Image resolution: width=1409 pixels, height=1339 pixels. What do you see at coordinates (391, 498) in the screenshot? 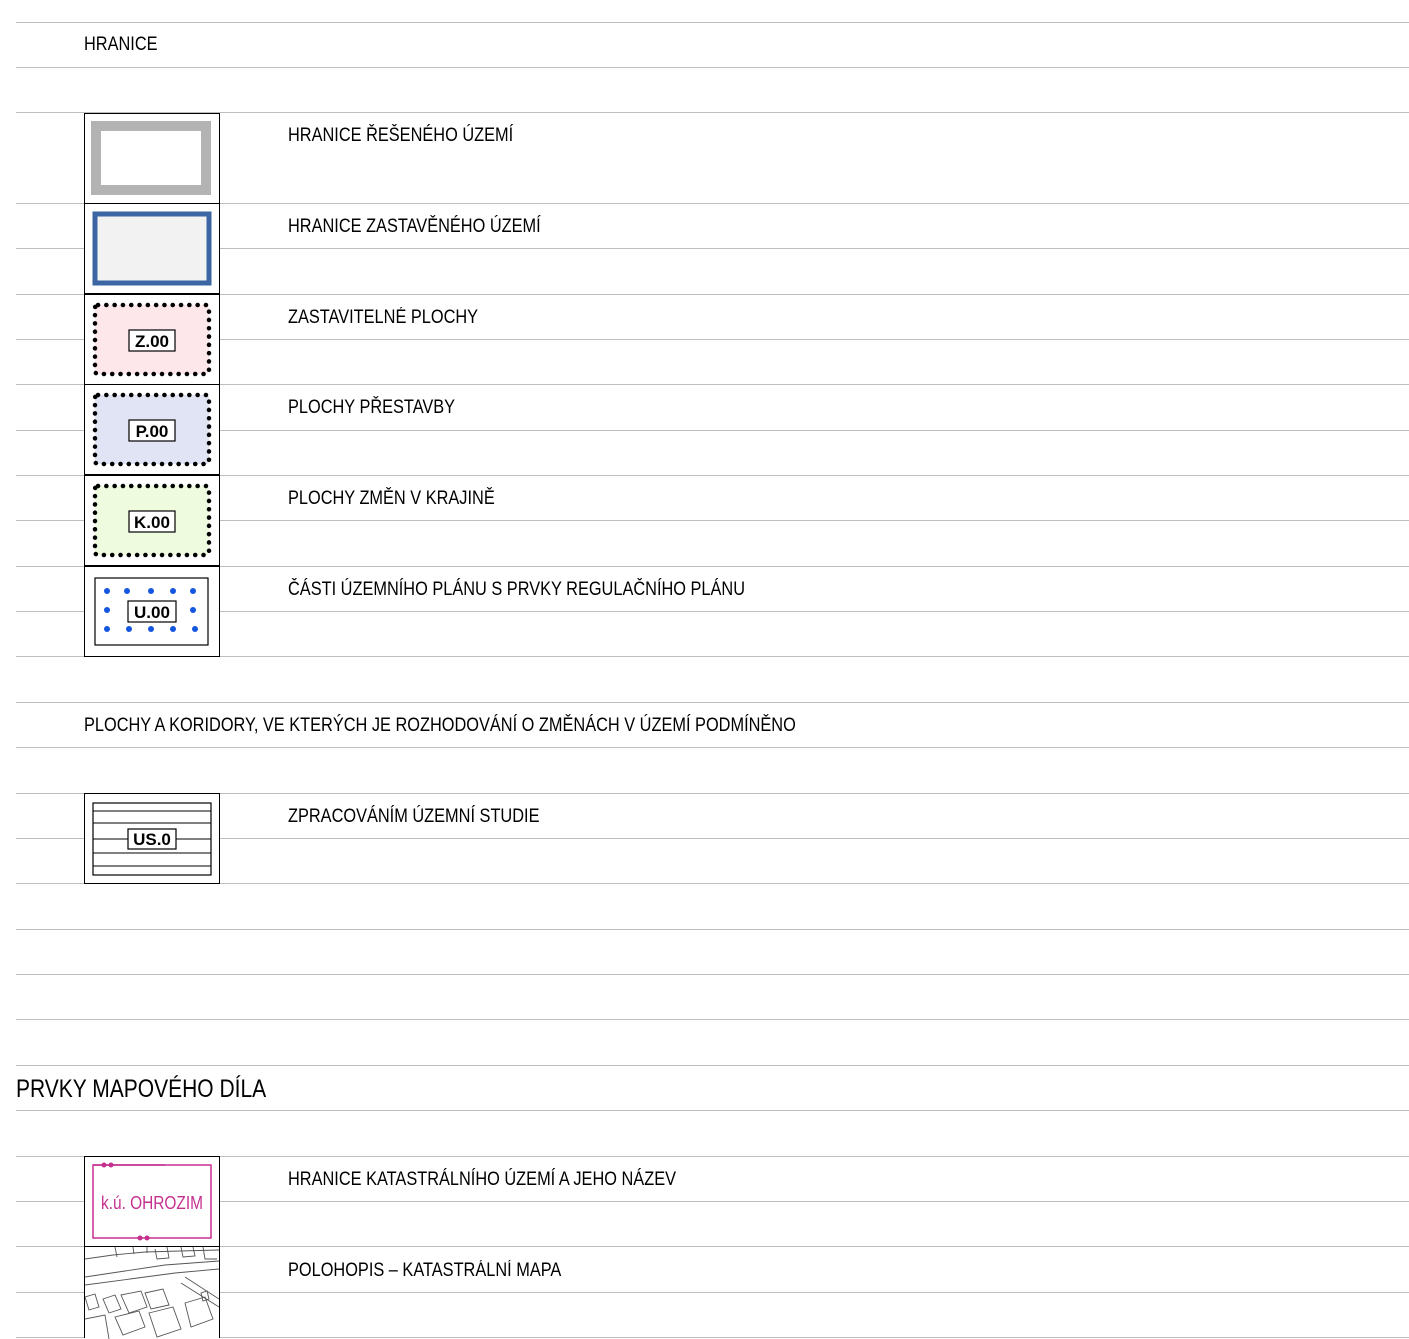
I see `legend-label: PLOCHY ZMĚN V KRAJINĚ` at bounding box center [391, 498].